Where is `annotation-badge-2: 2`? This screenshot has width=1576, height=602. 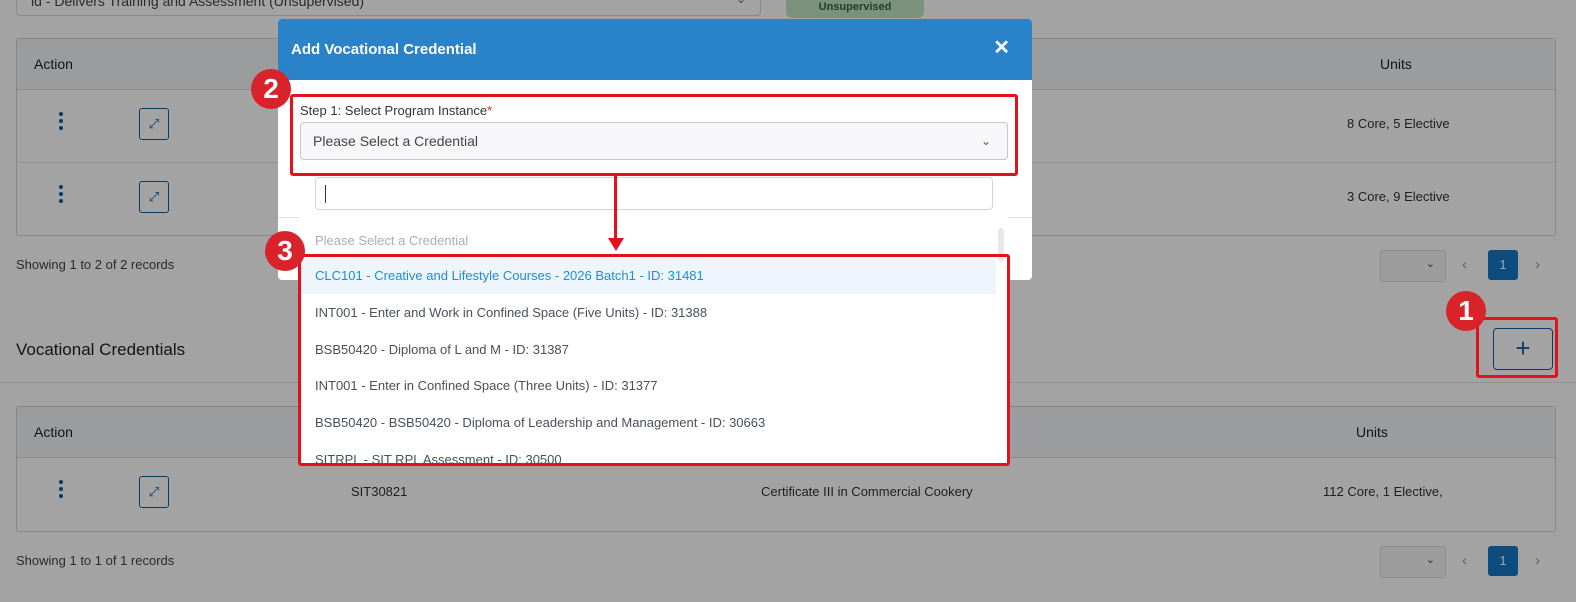
annotation-badge-2: 2 is located at coordinates (271, 89).